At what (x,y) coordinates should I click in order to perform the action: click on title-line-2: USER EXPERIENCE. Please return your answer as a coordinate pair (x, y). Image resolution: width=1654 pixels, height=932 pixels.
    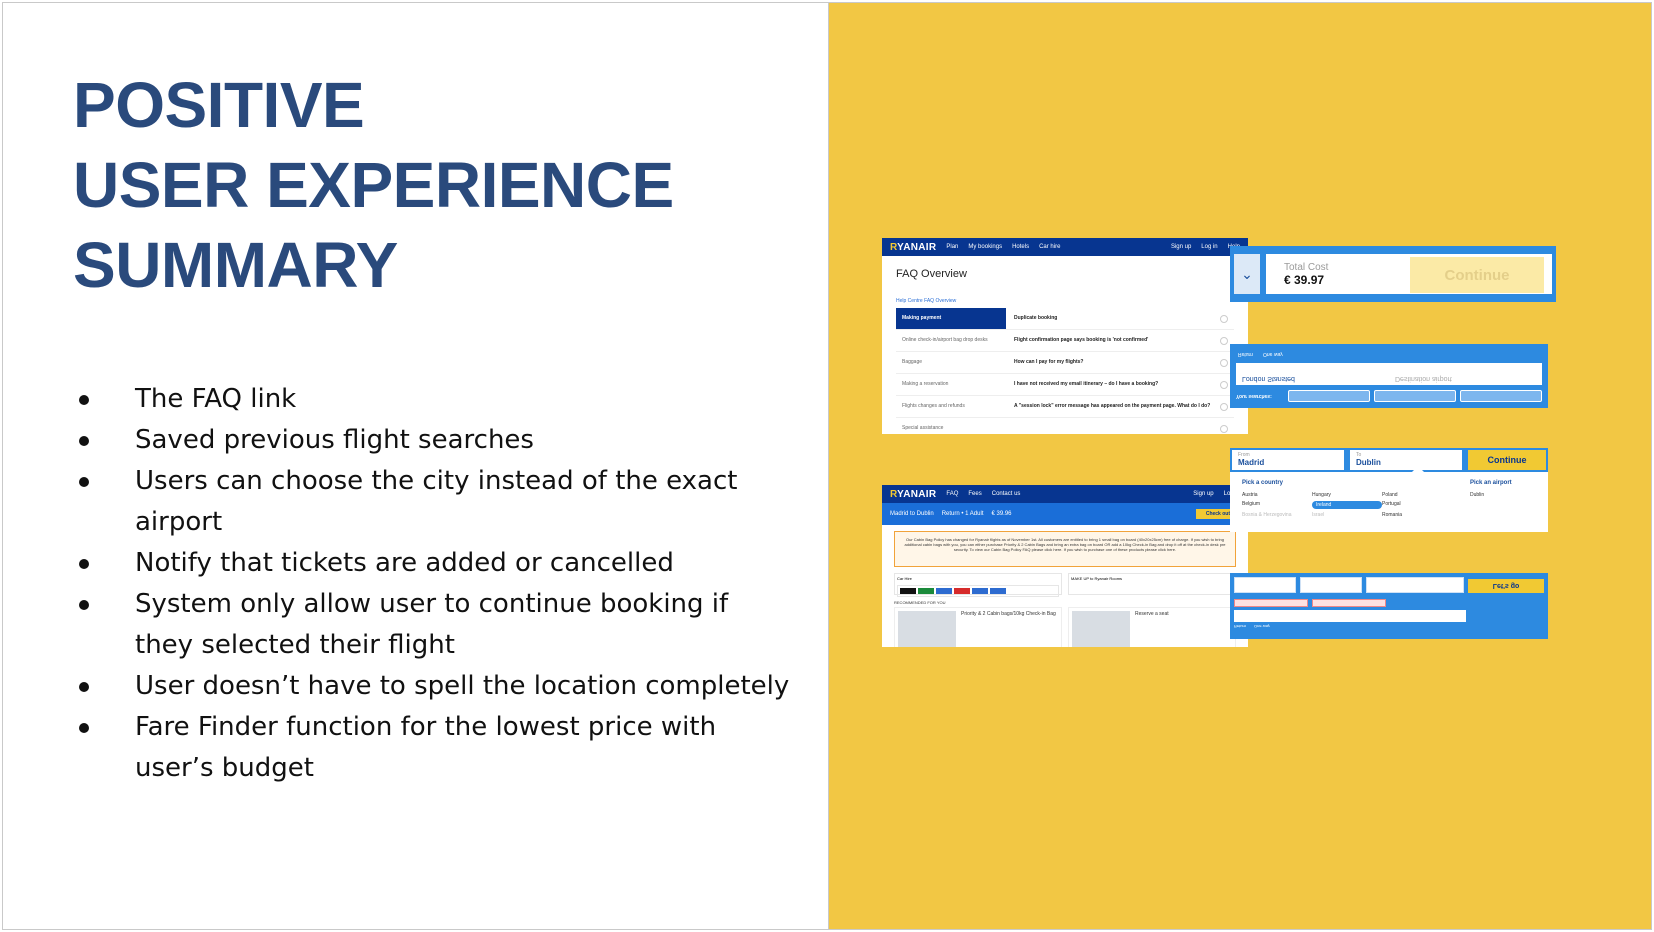
    Looking at the image, I should click on (373, 185).